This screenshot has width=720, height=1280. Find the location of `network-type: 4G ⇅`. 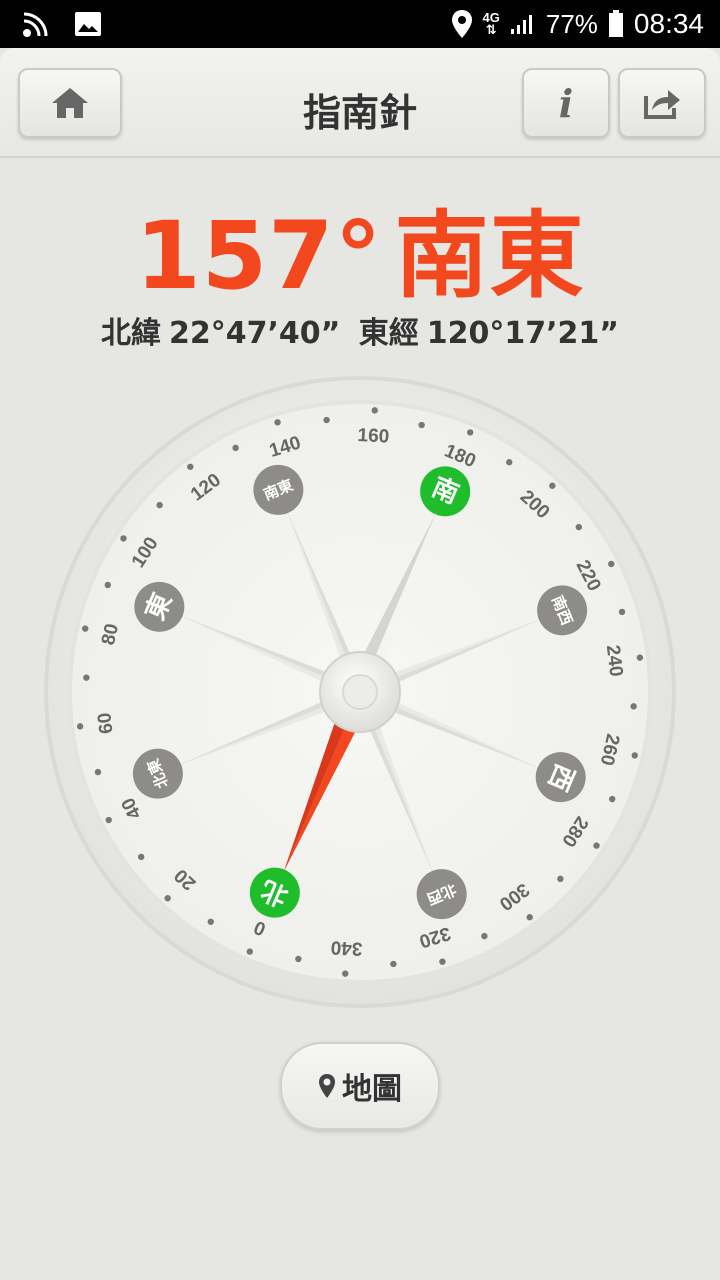

network-type: 4G ⇅ is located at coordinates (491, 23).